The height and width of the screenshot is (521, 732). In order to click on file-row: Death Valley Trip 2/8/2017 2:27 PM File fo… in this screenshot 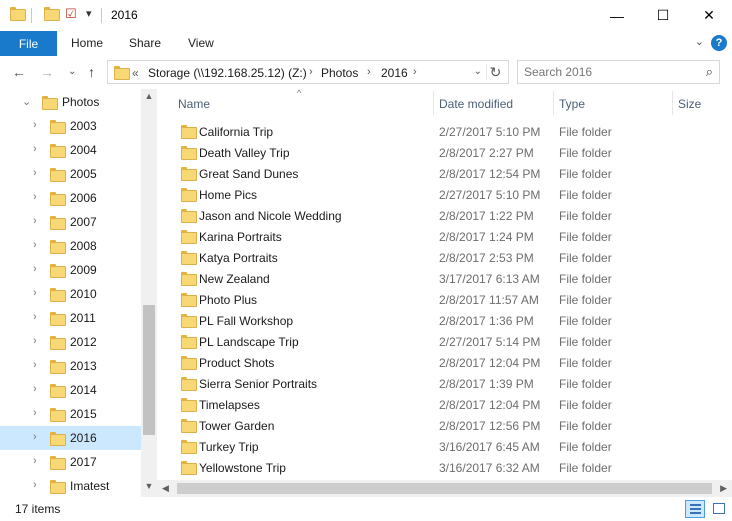, I will do `click(445, 152)`.